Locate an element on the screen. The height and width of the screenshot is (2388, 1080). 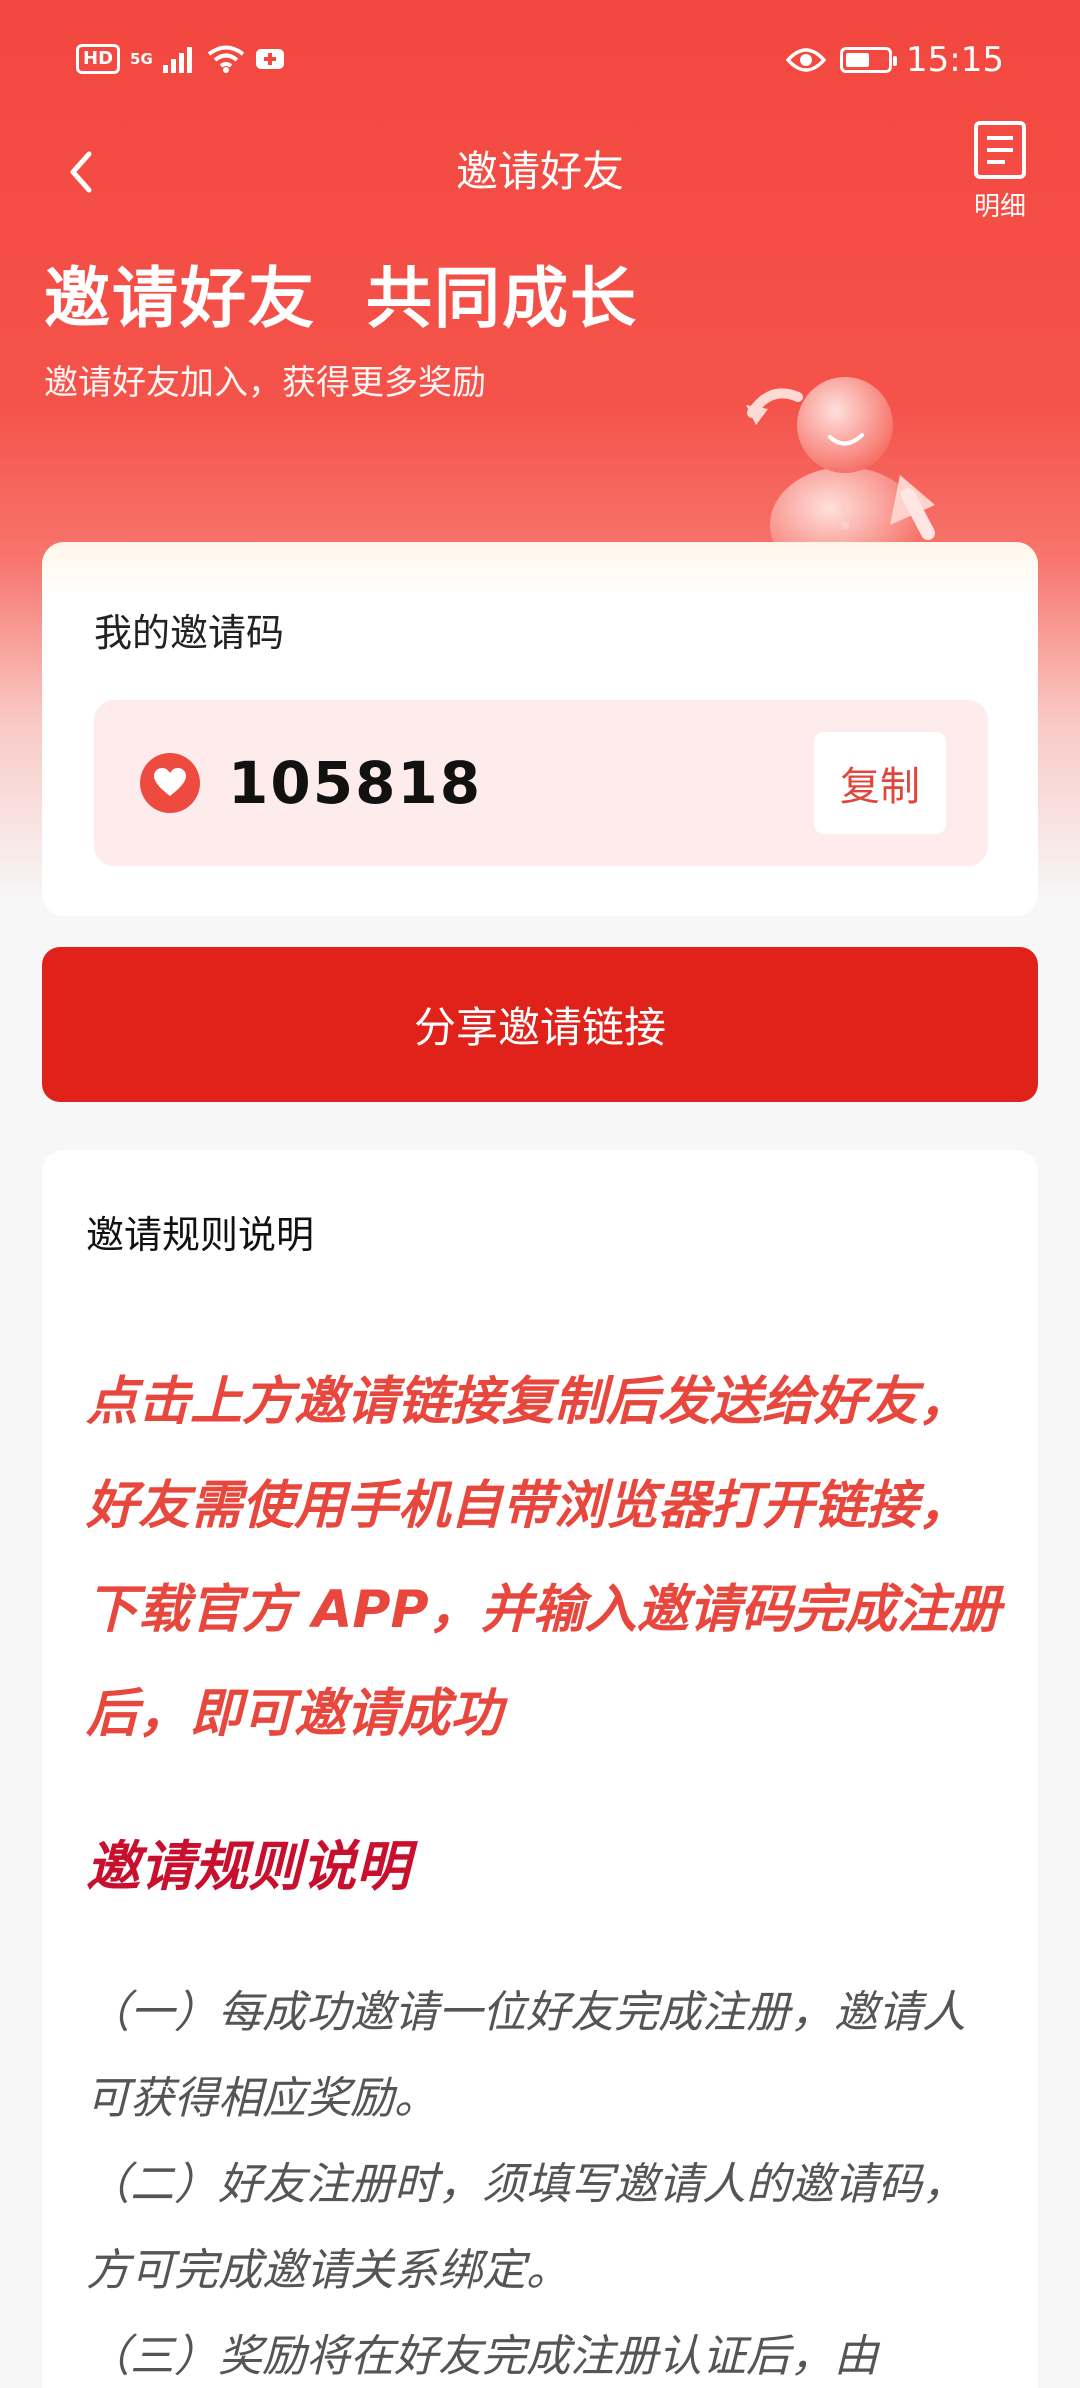
status-left: HD 5G is located at coordinates (180, 59).